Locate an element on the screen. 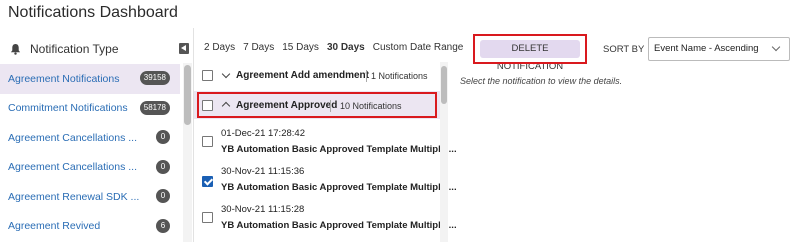 This screenshot has width=800, height=242. tab-15-days: 15 Days is located at coordinates (300, 49).